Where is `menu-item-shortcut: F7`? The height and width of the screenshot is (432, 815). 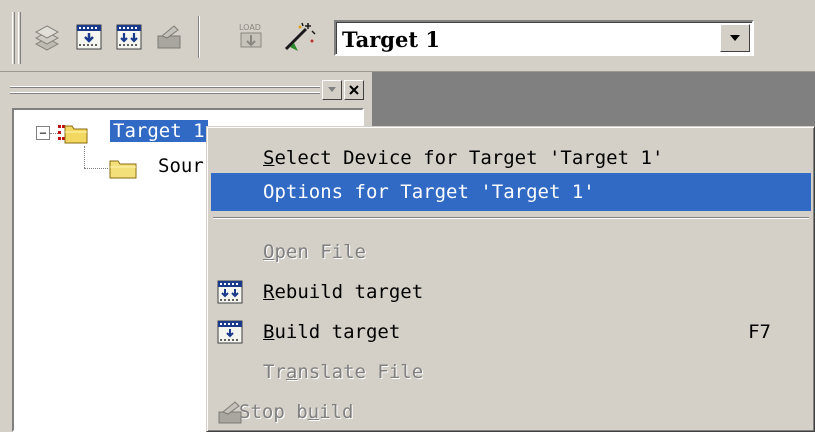
menu-item-shortcut: F7 is located at coordinates (759, 332).